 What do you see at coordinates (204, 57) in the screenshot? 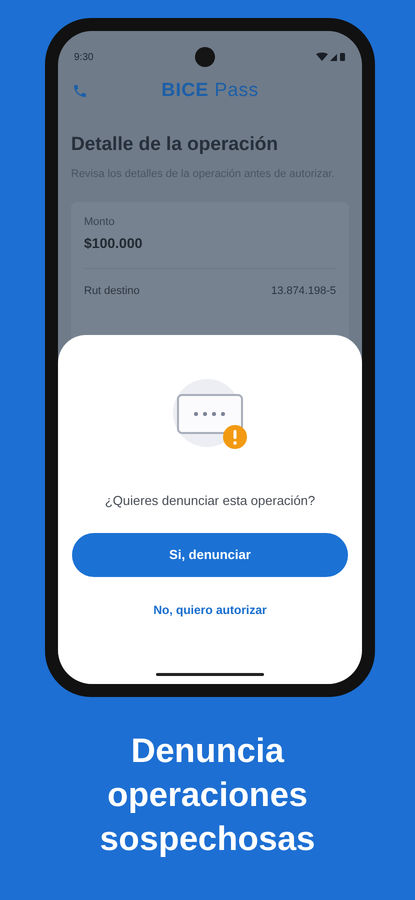
I see `camera-hole` at bounding box center [204, 57].